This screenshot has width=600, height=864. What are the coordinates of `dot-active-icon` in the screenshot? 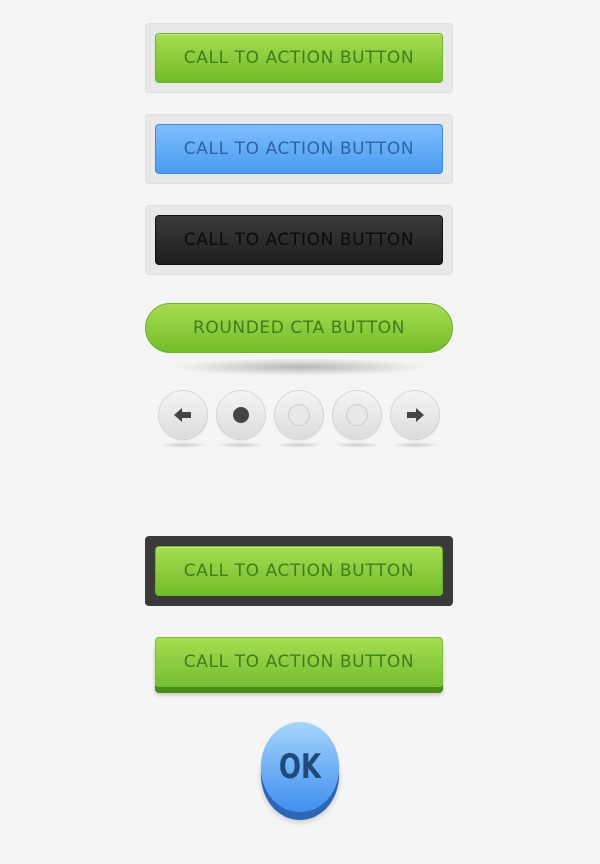 It's located at (241, 415).